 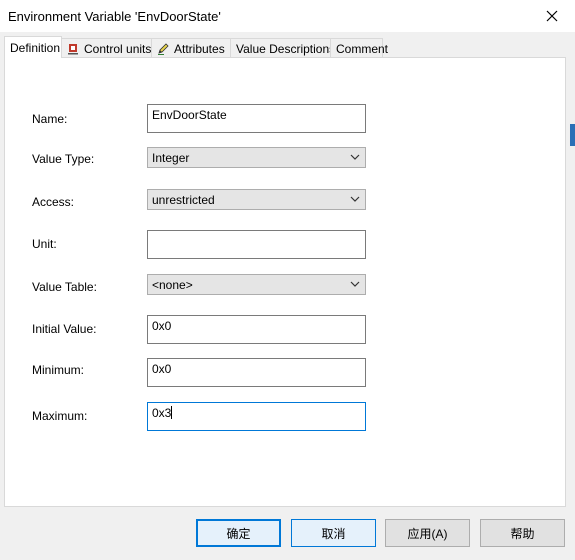 I want to click on minimum-value: 0x0, so click(x=162, y=369).